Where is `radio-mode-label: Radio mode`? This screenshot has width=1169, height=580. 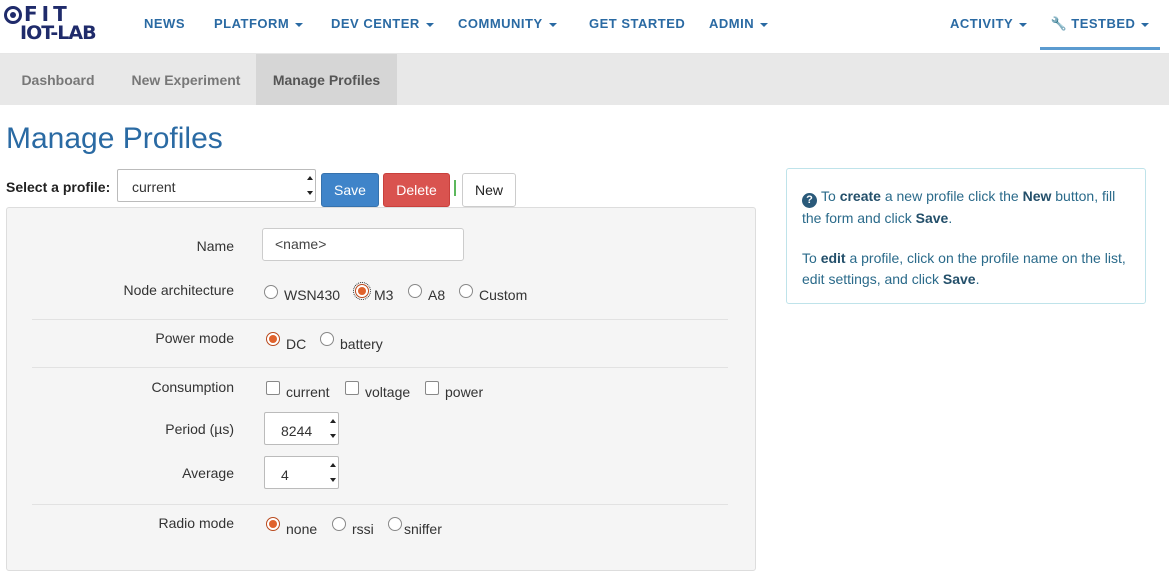
radio-mode-label: Radio mode is located at coordinates (196, 523).